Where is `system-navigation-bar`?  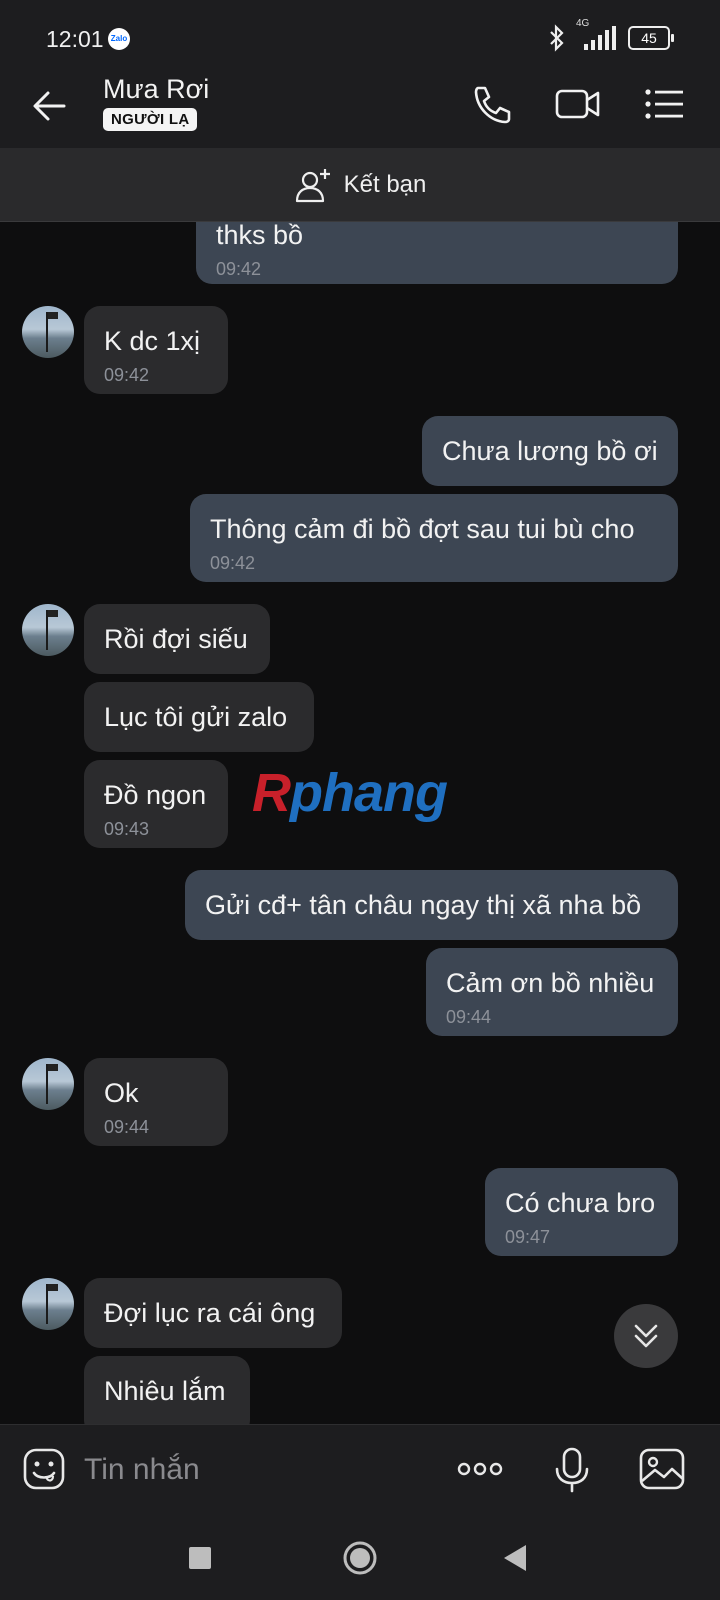 system-navigation-bar is located at coordinates (360, 1557).